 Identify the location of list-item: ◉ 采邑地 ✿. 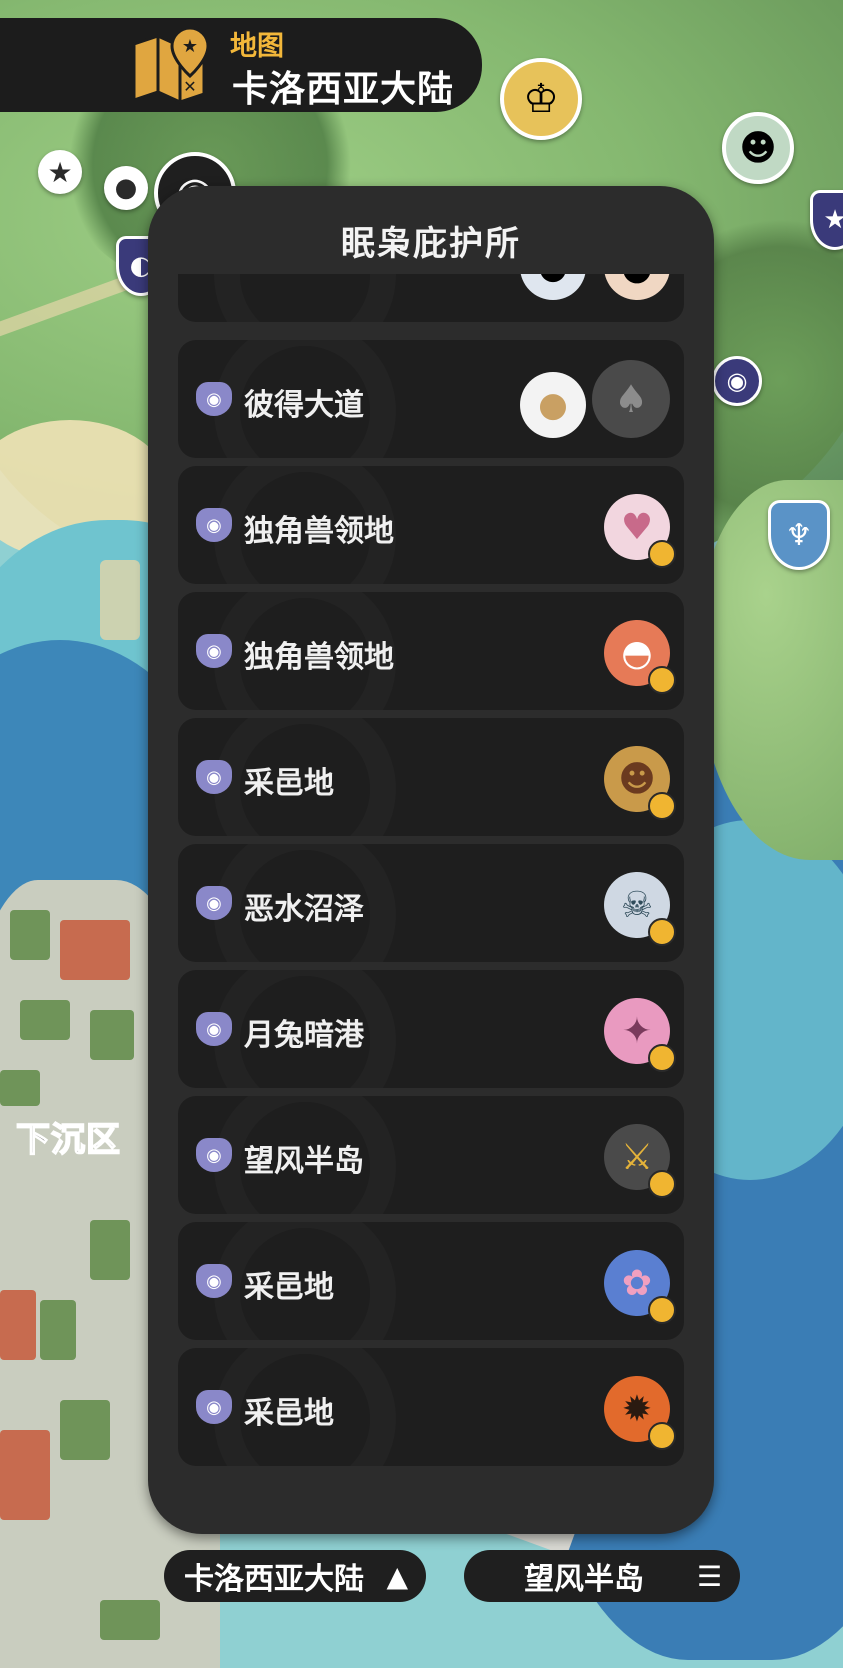
(431, 1281).